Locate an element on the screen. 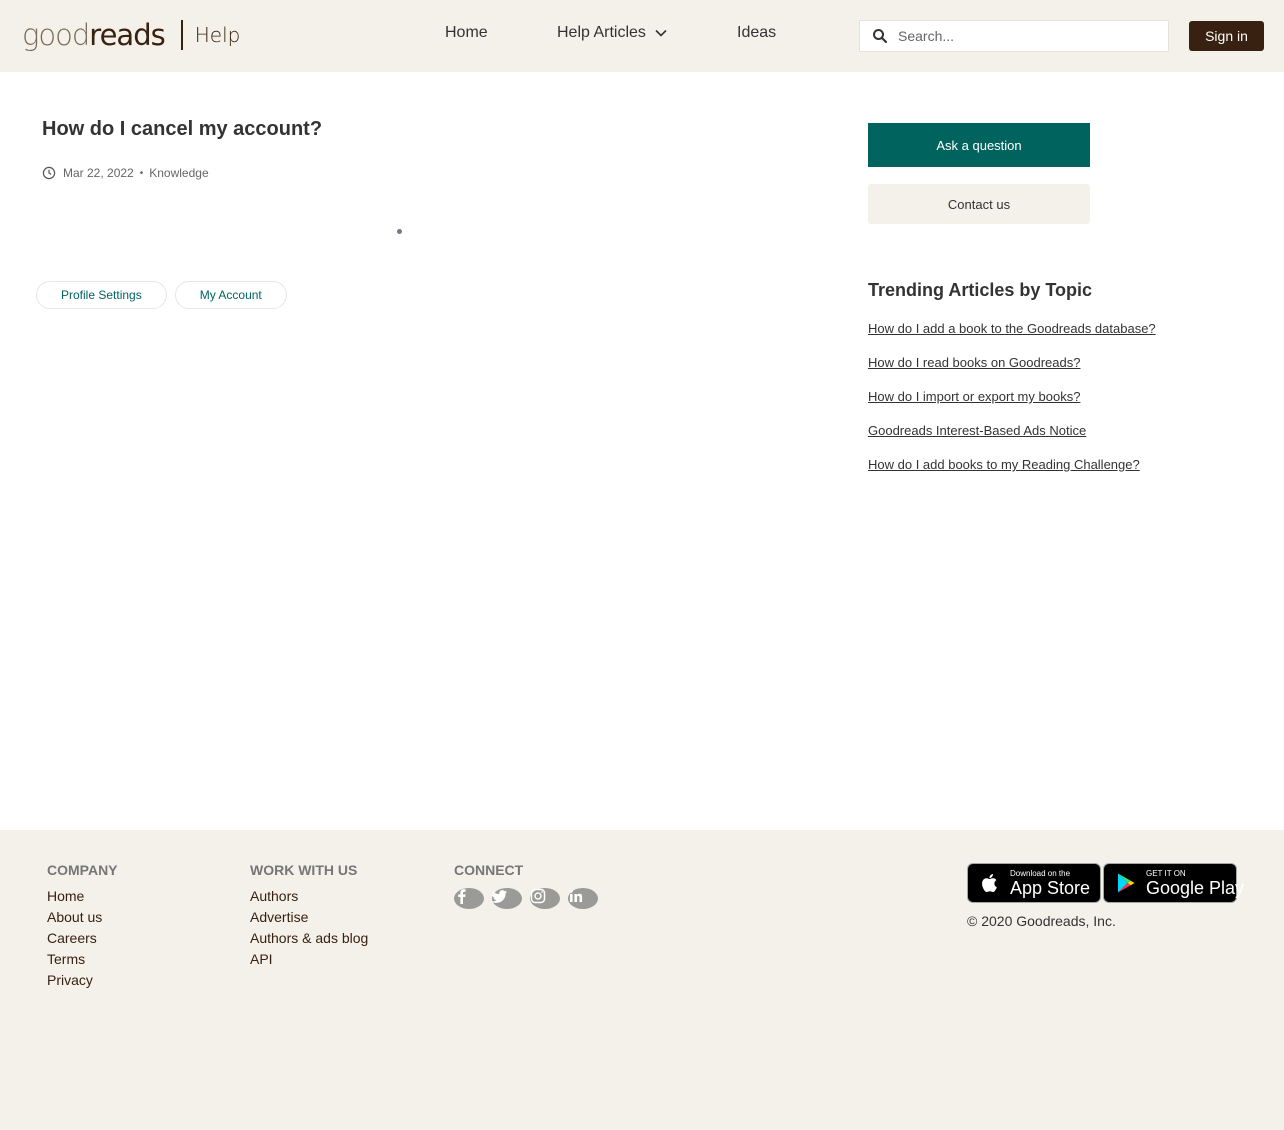 The image size is (1284, 1130). footer-link-advertise: Advertise is located at coordinates (309, 919).